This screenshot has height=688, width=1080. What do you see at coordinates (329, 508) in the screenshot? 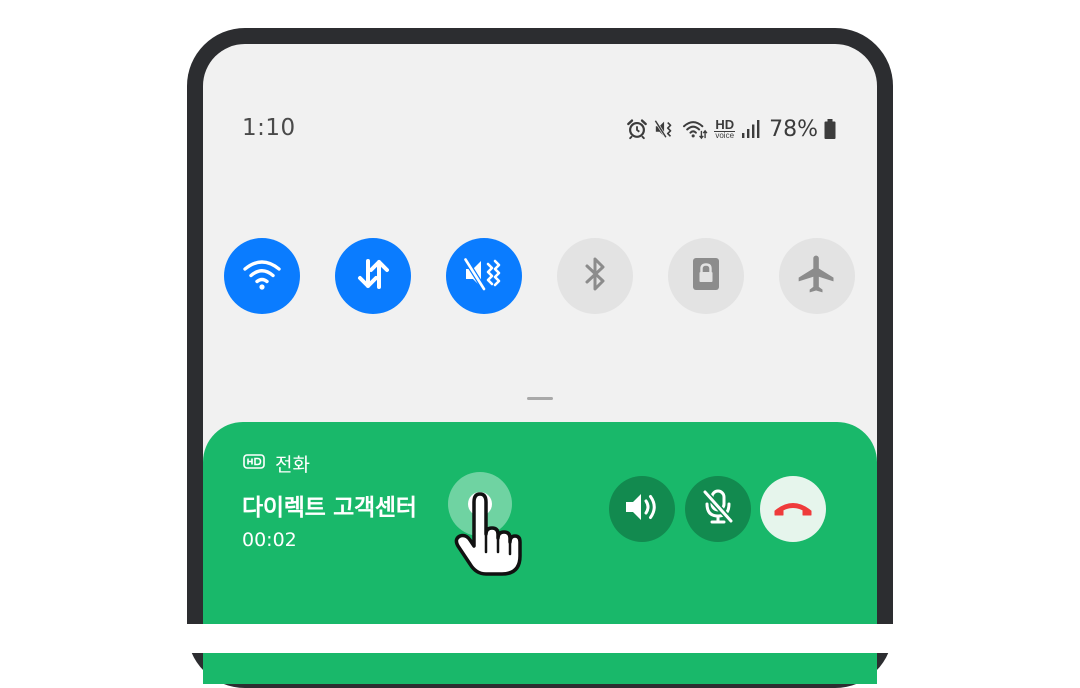
I see `caller-name: 다이렉트 고객센터` at bounding box center [329, 508].